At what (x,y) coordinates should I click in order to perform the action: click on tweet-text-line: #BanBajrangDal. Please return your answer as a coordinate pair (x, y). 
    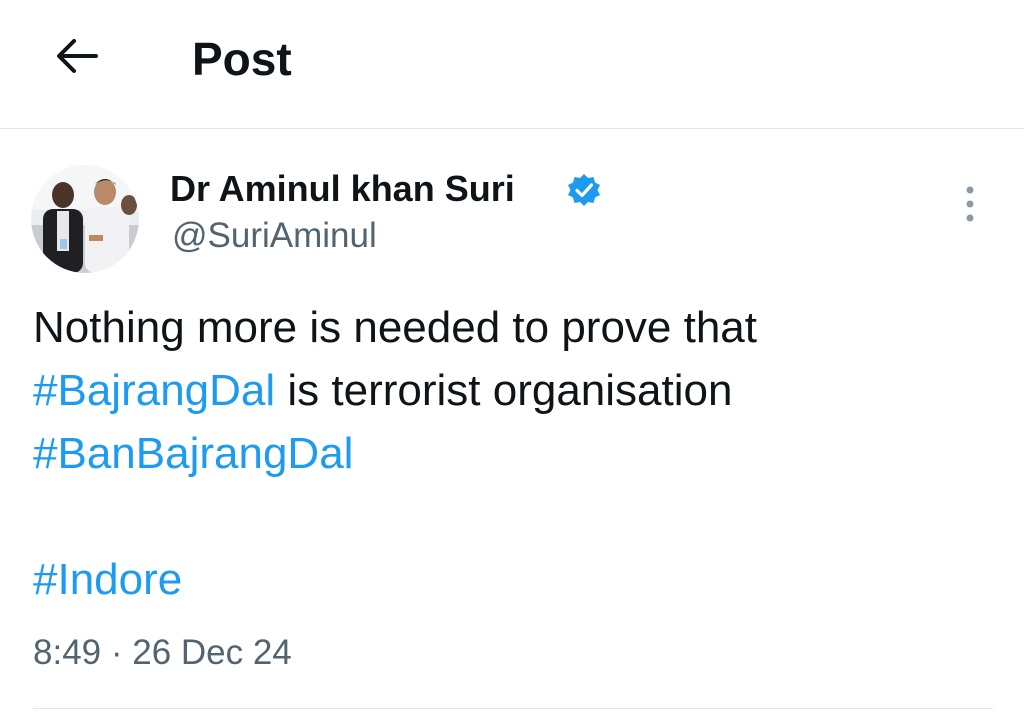
    Looking at the image, I should click on (513, 453).